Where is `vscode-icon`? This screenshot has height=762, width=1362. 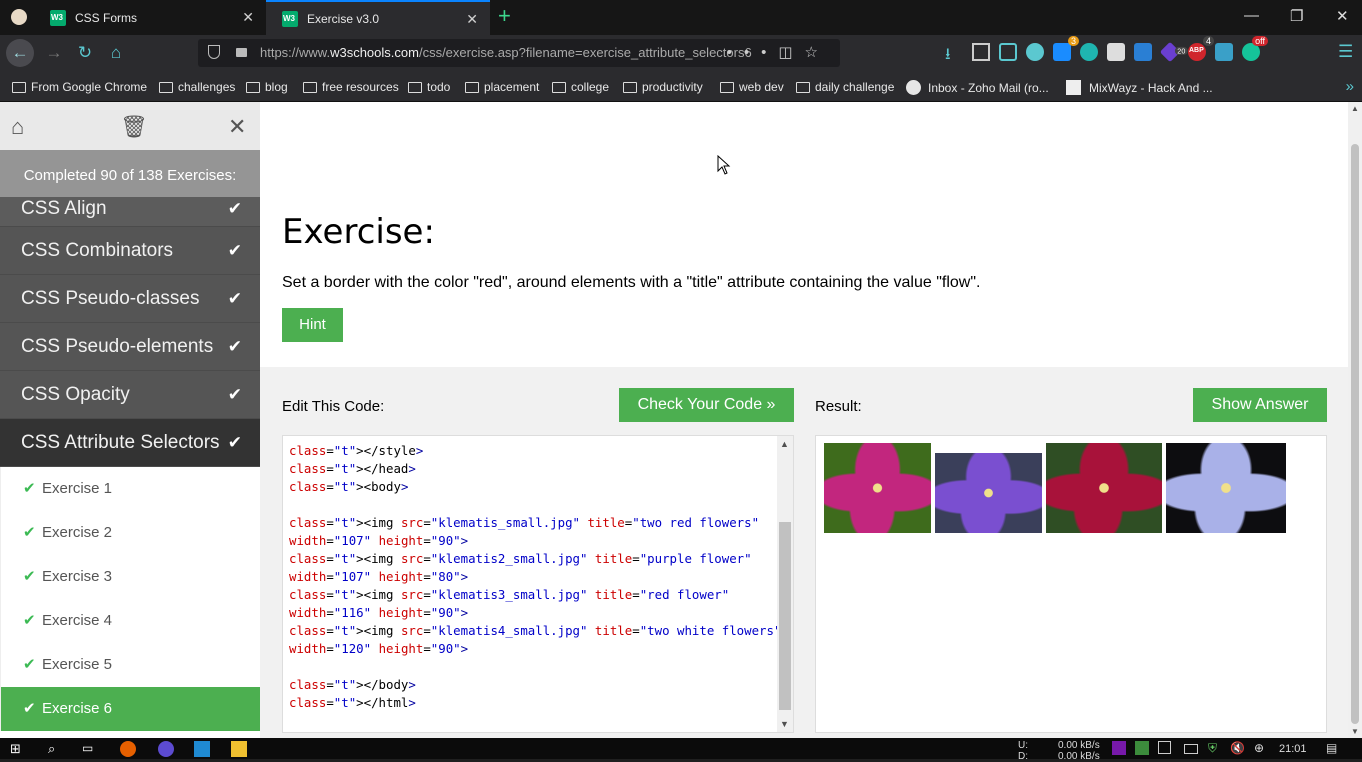
vscode-icon is located at coordinates (202, 749).